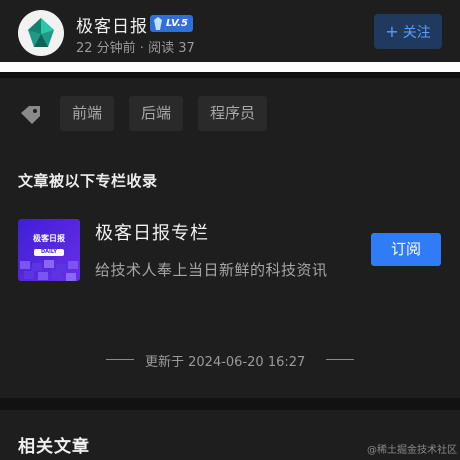 Image resolution: width=460 pixels, height=460 pixels. I want to click on author-header: 极客日报 LV.5 22 分钟前 · 阅读 37 + 关注, so click(230, 31).